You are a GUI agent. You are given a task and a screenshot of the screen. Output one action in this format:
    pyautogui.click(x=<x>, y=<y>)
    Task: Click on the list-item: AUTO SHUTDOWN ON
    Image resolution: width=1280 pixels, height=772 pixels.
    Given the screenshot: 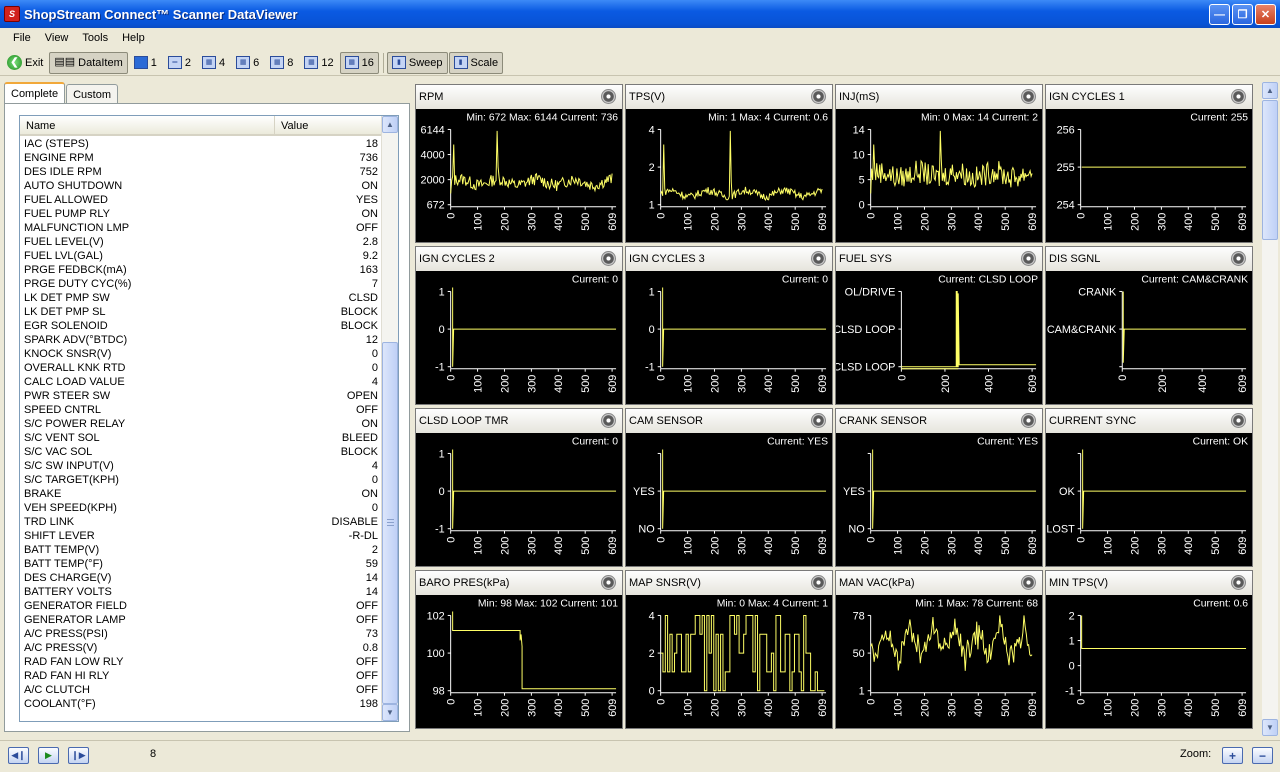 What is the action you would take?
    pyautogui.click(x=201, y=186)
    